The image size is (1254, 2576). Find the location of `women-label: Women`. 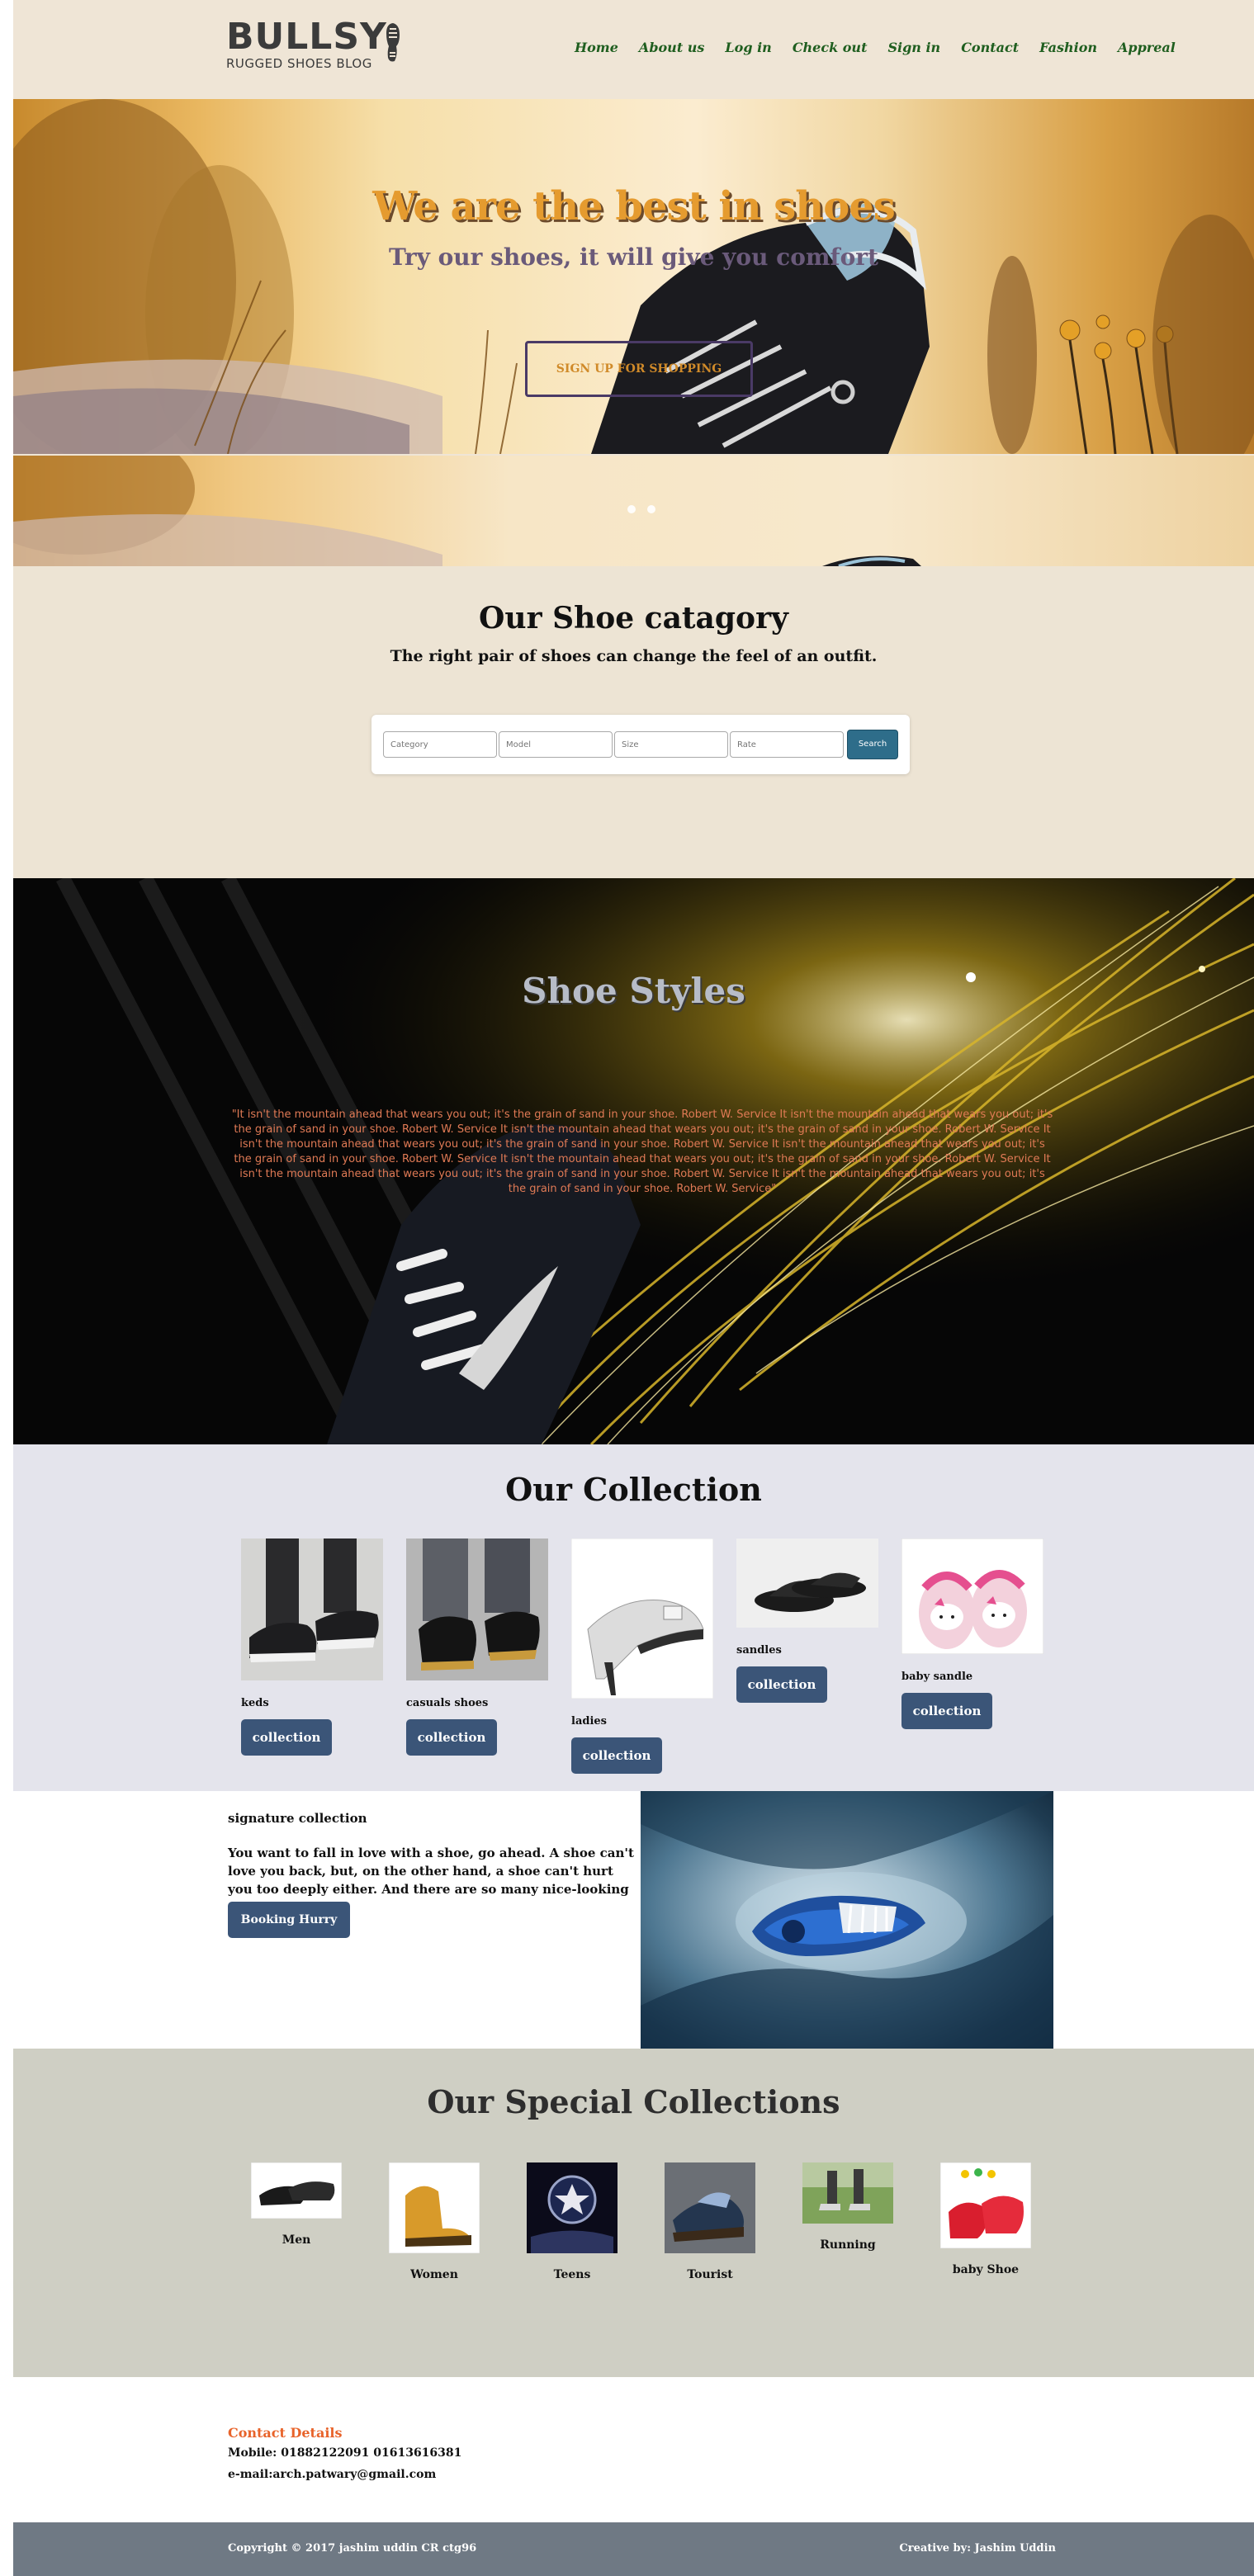

women-label: Women is located at coordinates (434, 2274).